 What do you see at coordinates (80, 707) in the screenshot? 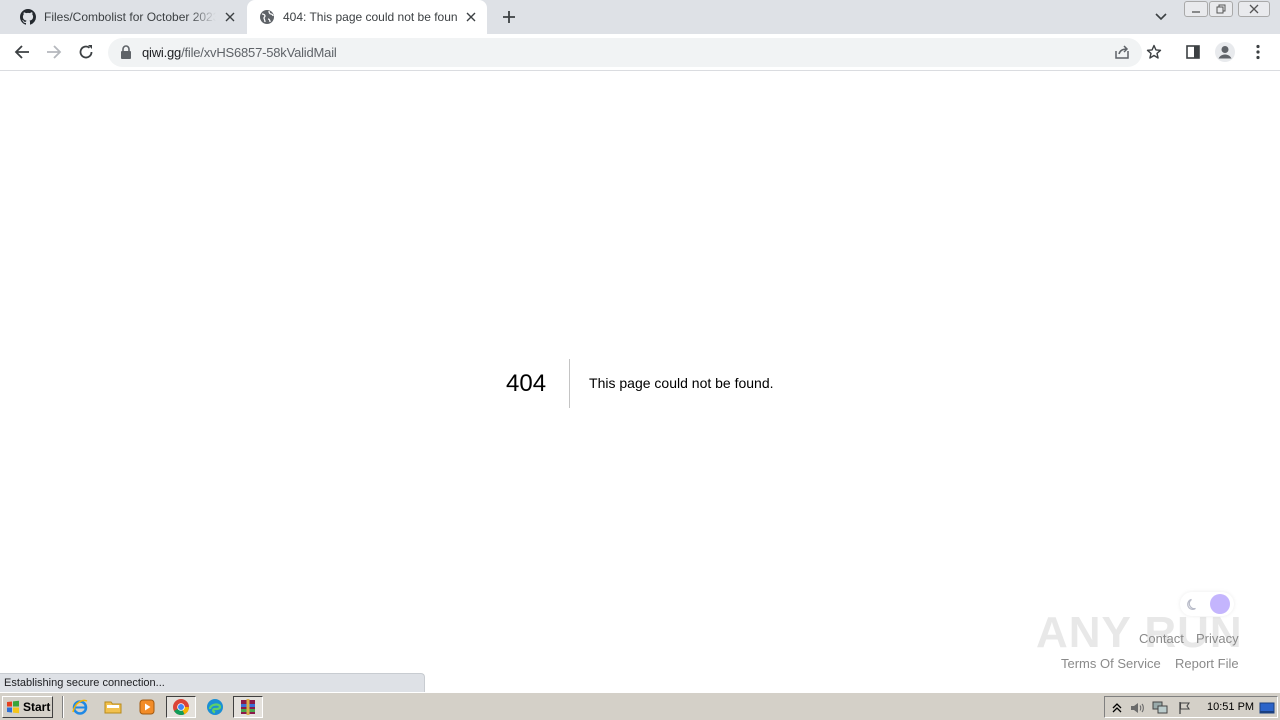
I see `ie-icon` at bounding box center [80, 707].